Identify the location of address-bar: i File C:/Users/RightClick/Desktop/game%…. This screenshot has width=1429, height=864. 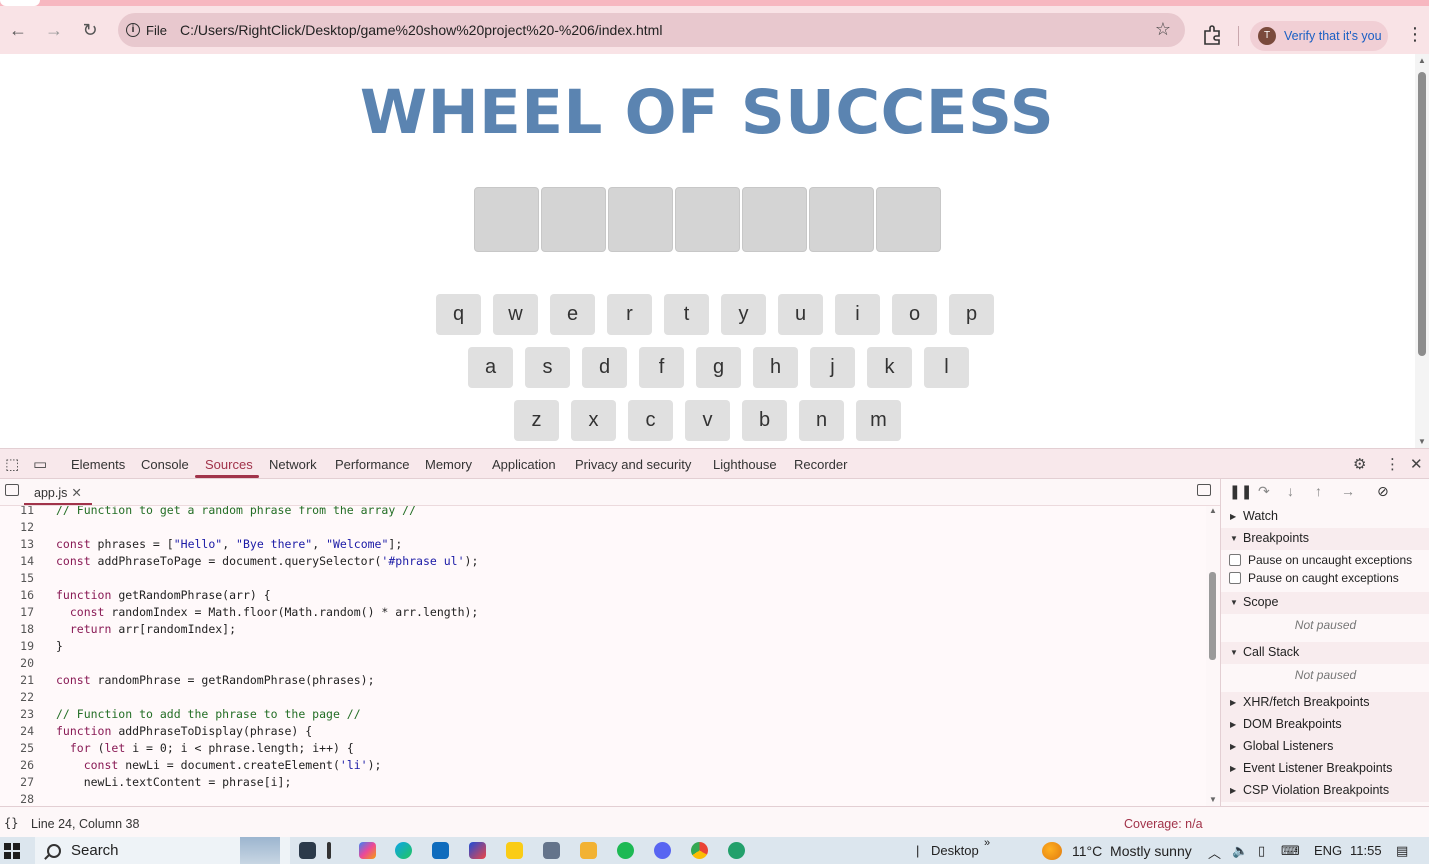
(651, 30).